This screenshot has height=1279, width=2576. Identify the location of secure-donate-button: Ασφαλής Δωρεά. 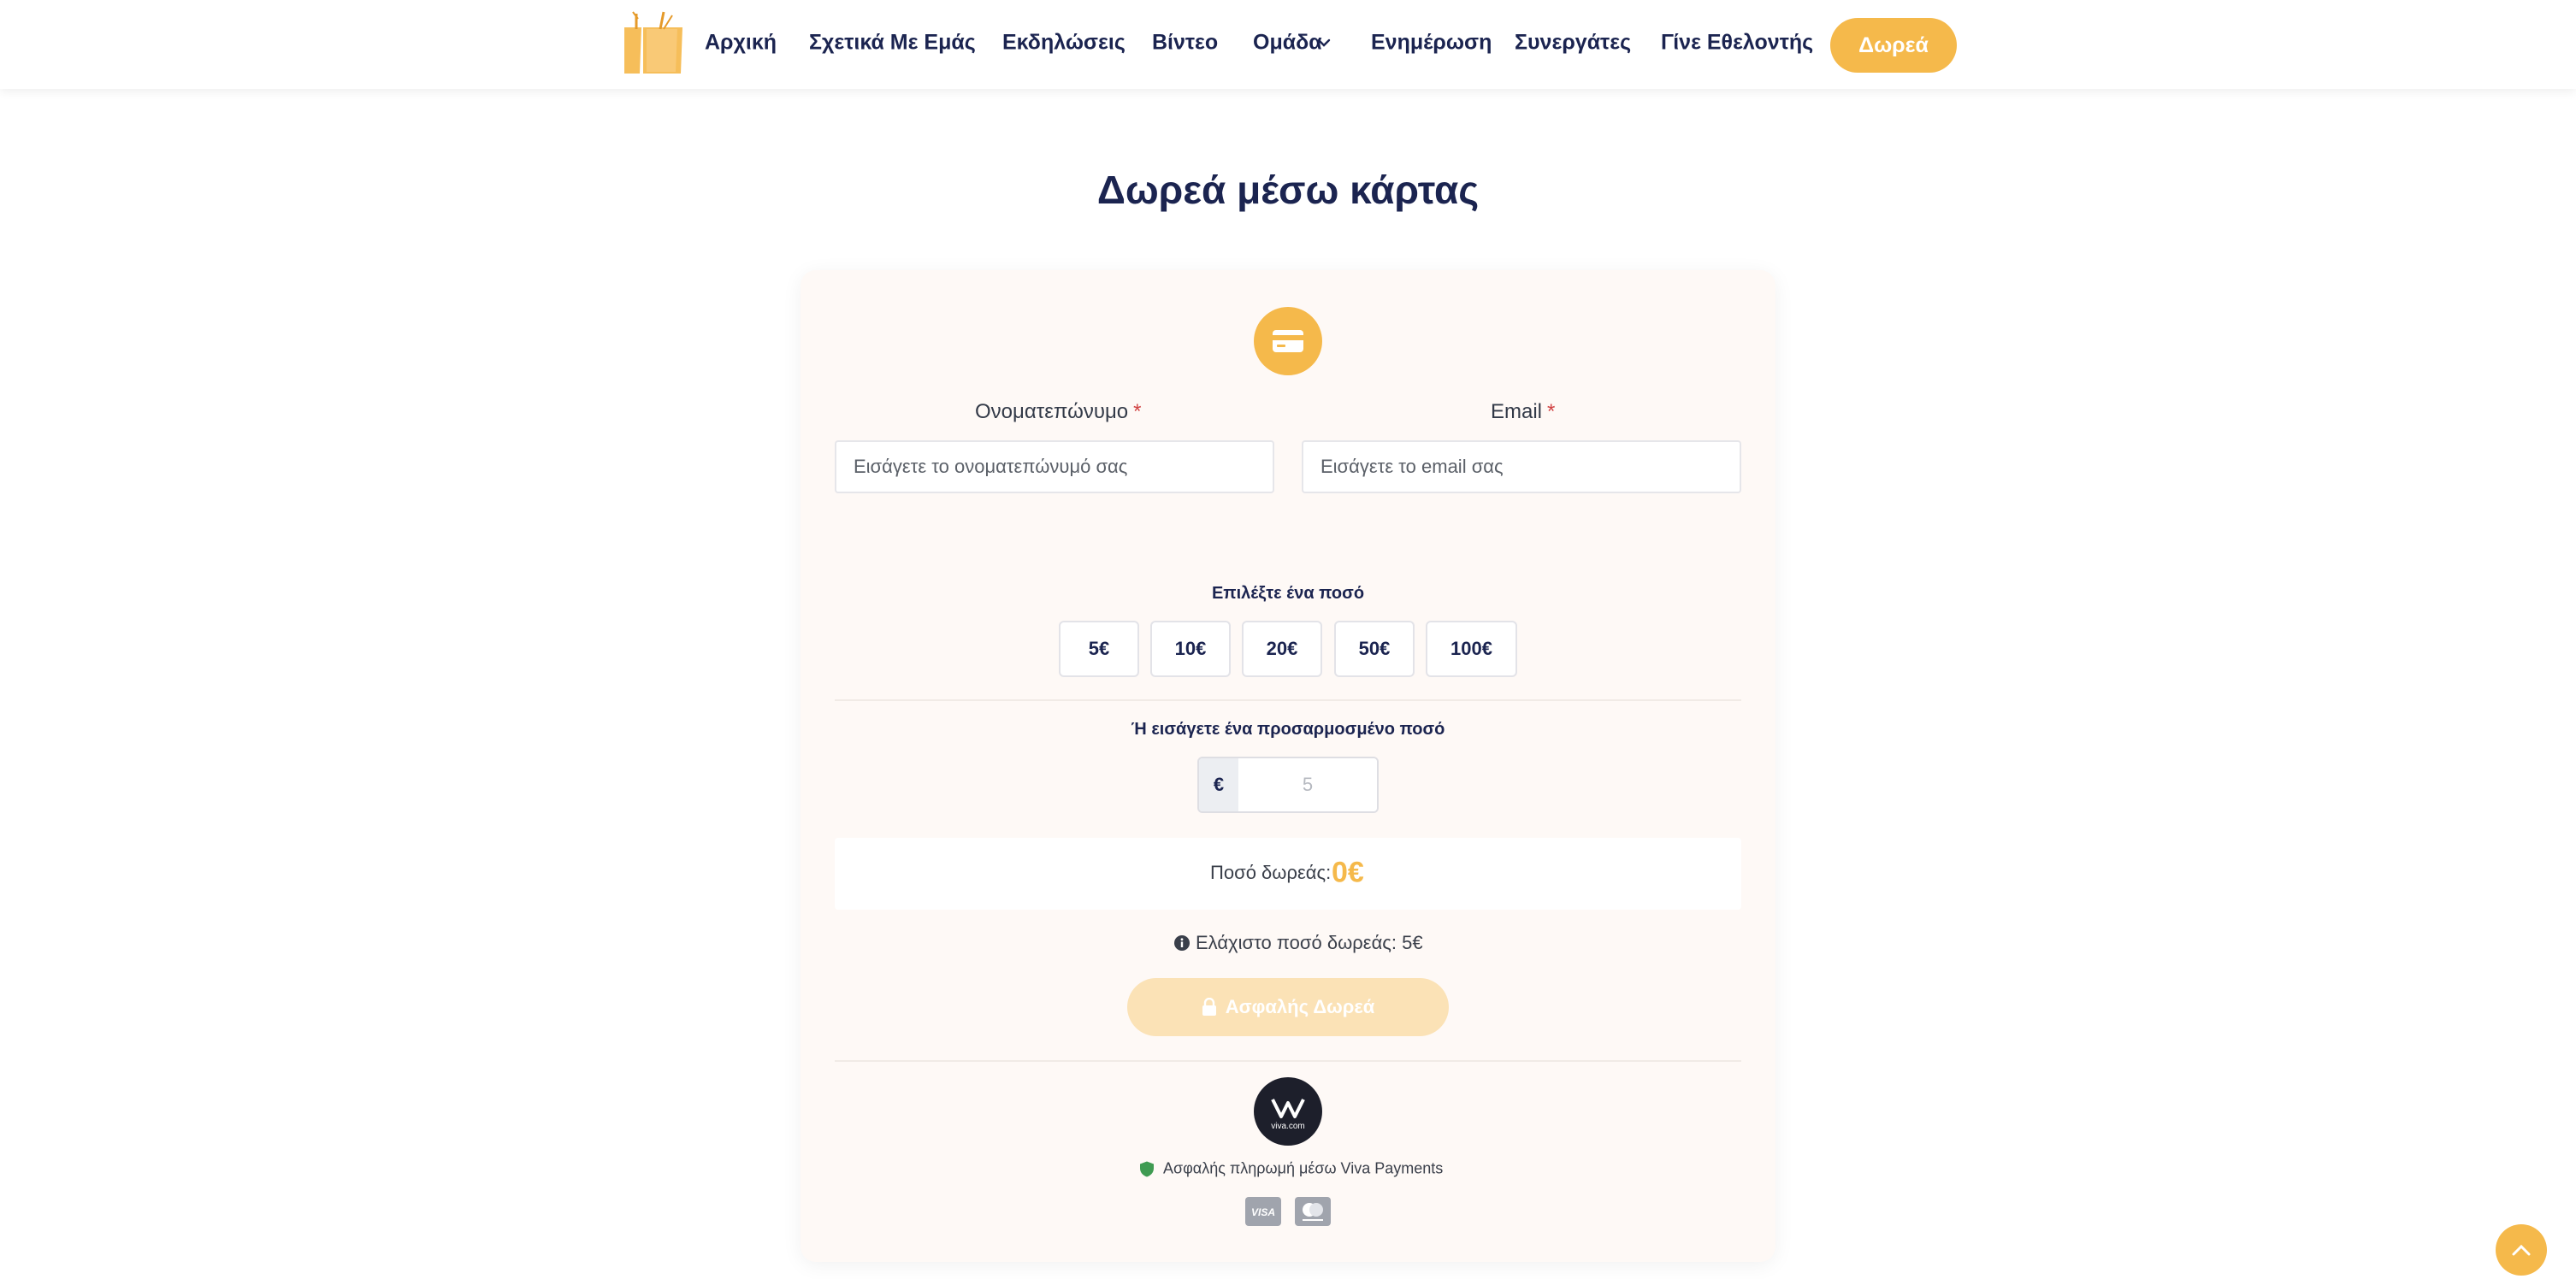
(1288, 1007).